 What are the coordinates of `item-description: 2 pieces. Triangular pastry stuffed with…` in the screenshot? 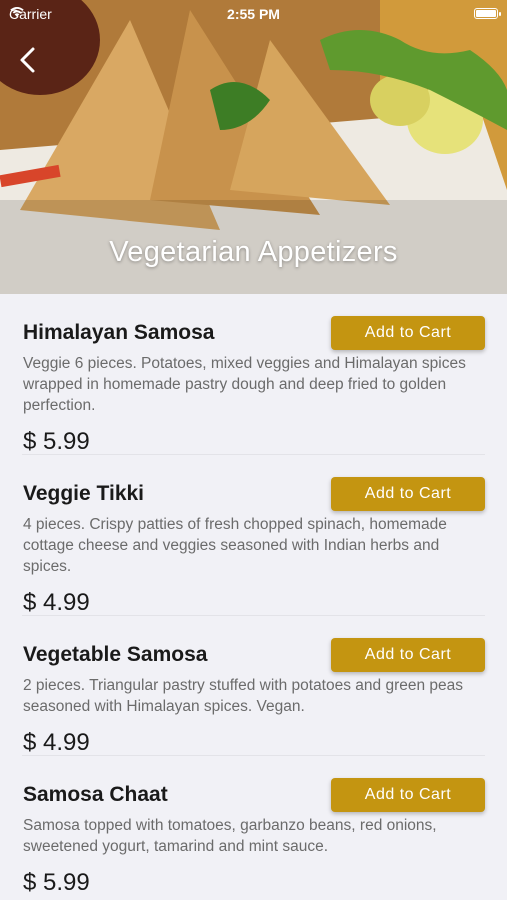 It's located at (243, 696).